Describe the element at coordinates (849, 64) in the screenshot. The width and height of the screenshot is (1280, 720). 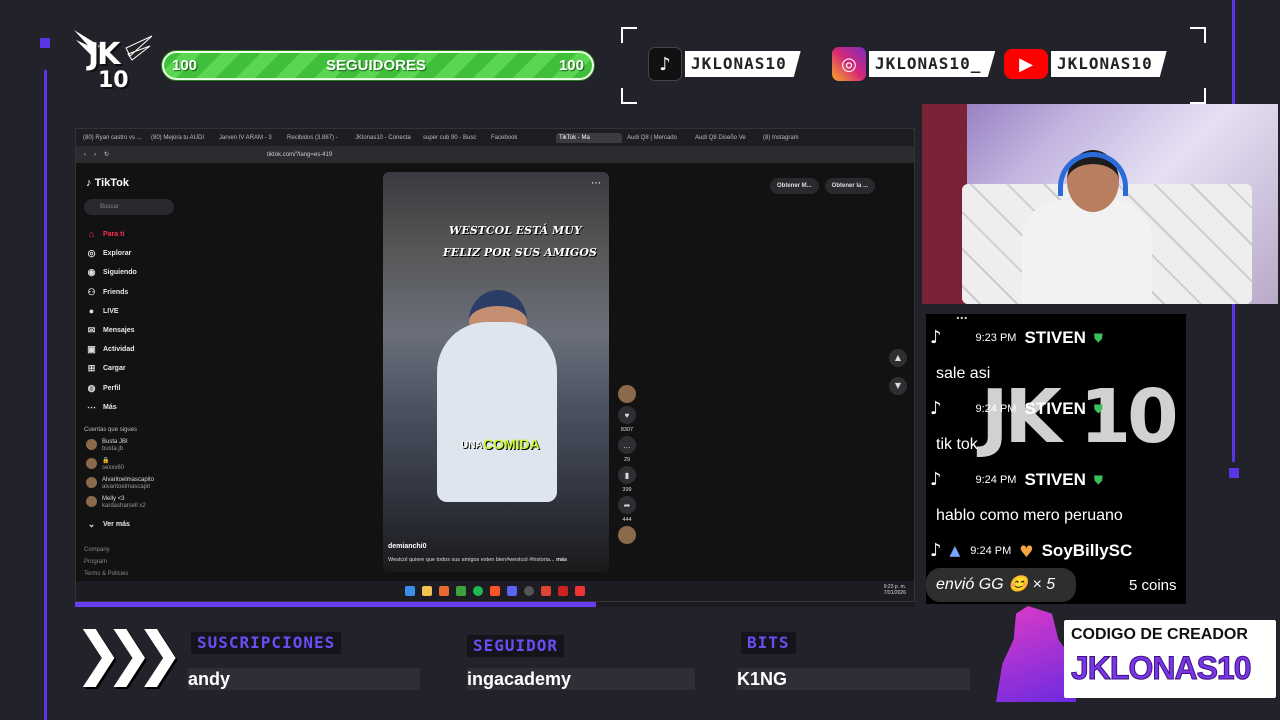
I see `instagram-icon: ◎` at that location.